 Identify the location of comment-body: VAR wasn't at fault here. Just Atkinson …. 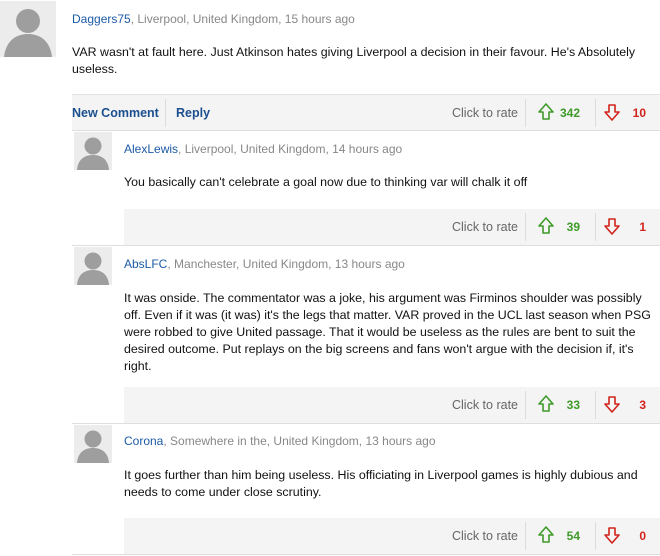
(354, 60).